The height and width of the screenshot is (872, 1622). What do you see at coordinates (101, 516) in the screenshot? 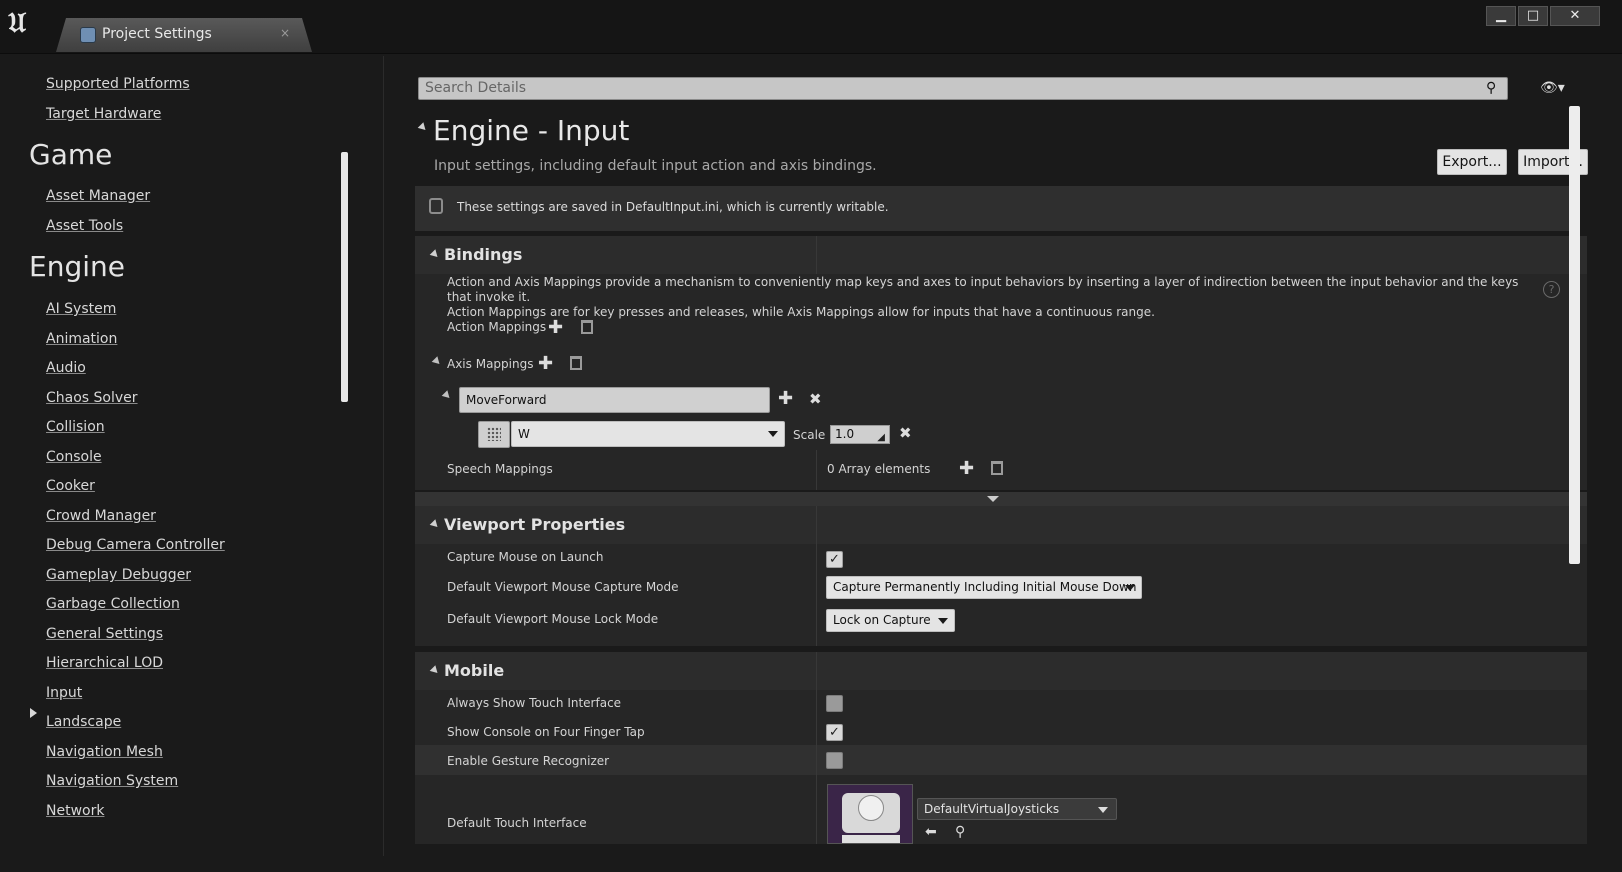
I see `sidebar-item-crowd-manager: Crowd Manager` at bounding box center [101, 516].